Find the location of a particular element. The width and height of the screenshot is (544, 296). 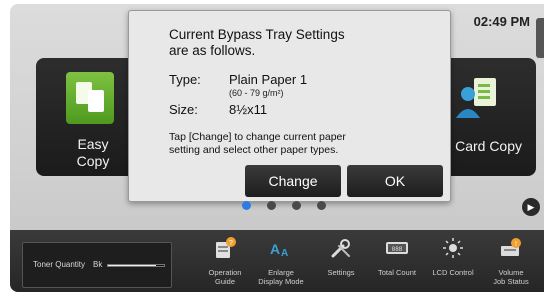

operation-guide-icon: ? is located at coordinates (226, 247).